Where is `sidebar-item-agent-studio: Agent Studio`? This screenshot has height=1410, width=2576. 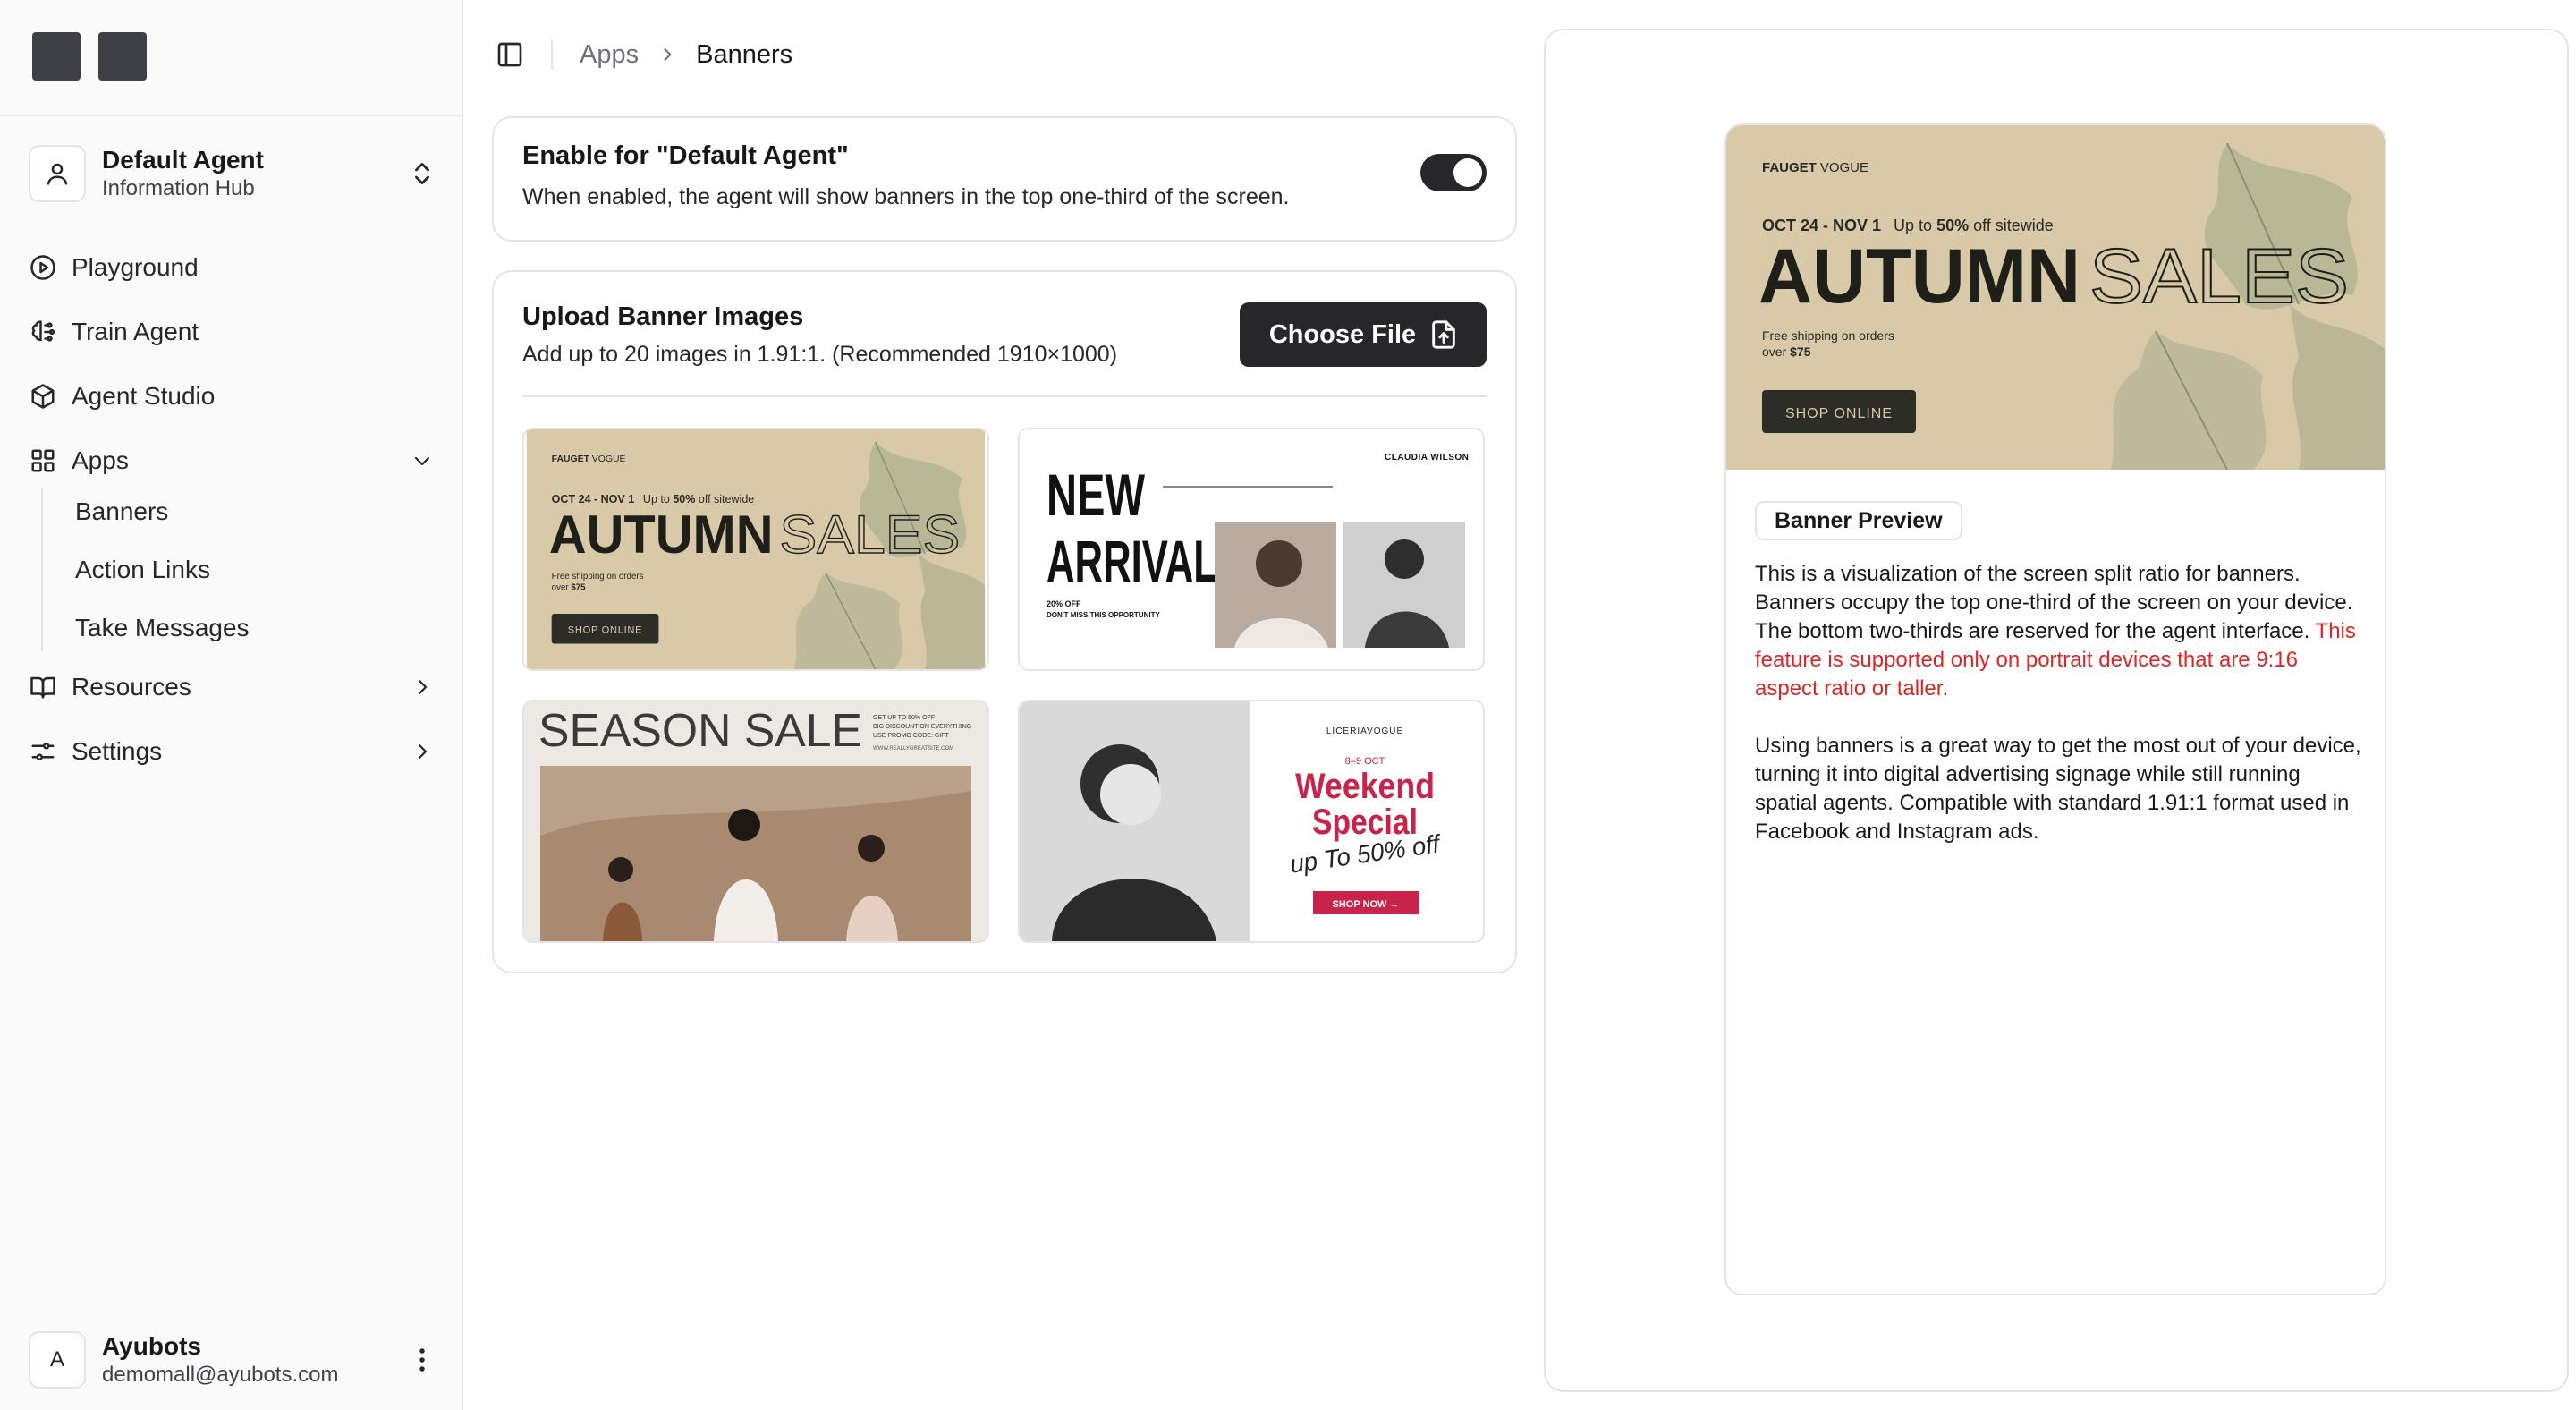
sidebar-item-agent-studio: Agent Studio is located at coordinates (232, 396).